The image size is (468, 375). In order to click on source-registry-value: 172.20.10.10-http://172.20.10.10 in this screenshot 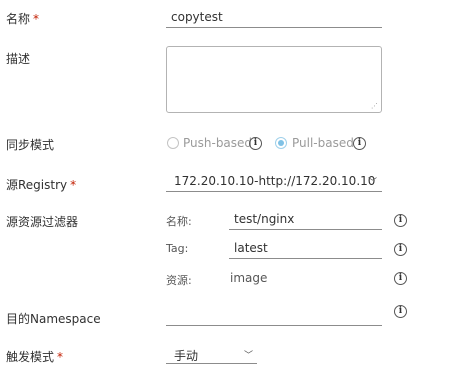, I will do `click(275, 181)`.